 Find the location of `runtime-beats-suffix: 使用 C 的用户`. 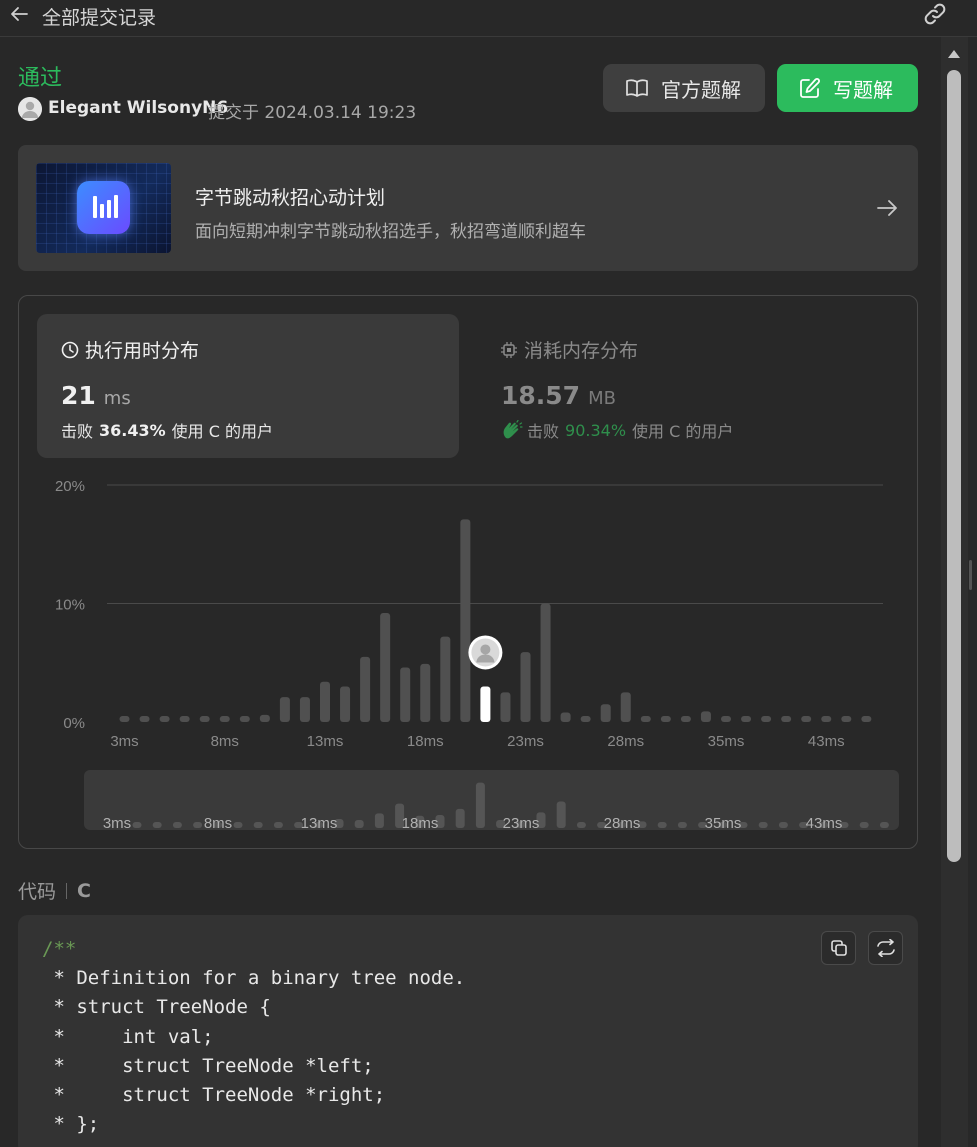

runtime-beats-suffix: 使用 C 的用户 is located at coordinates (222, 431).